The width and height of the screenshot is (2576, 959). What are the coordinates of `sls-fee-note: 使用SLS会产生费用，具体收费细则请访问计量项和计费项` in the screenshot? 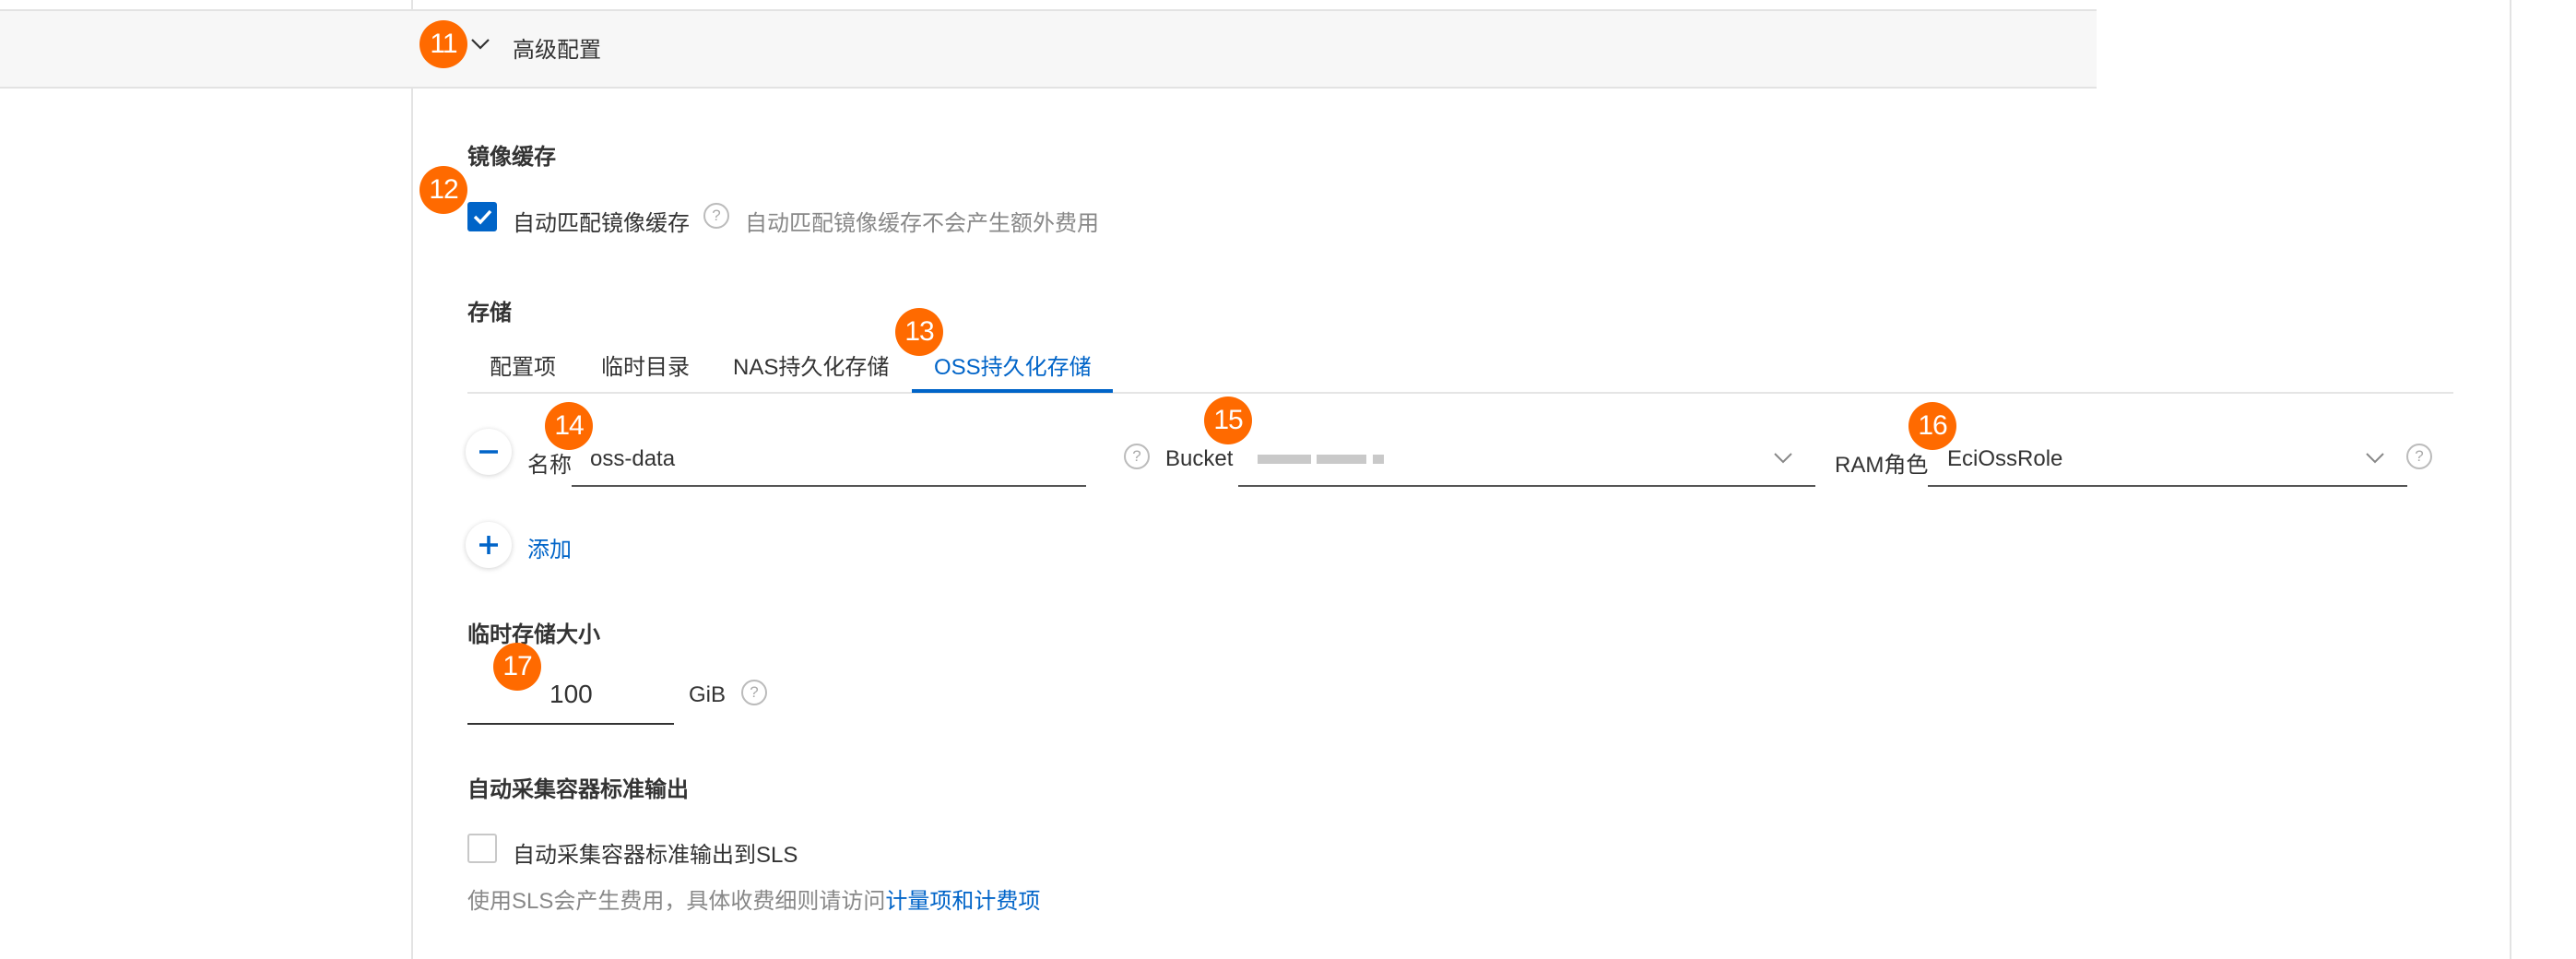 It's located at (753, 899).